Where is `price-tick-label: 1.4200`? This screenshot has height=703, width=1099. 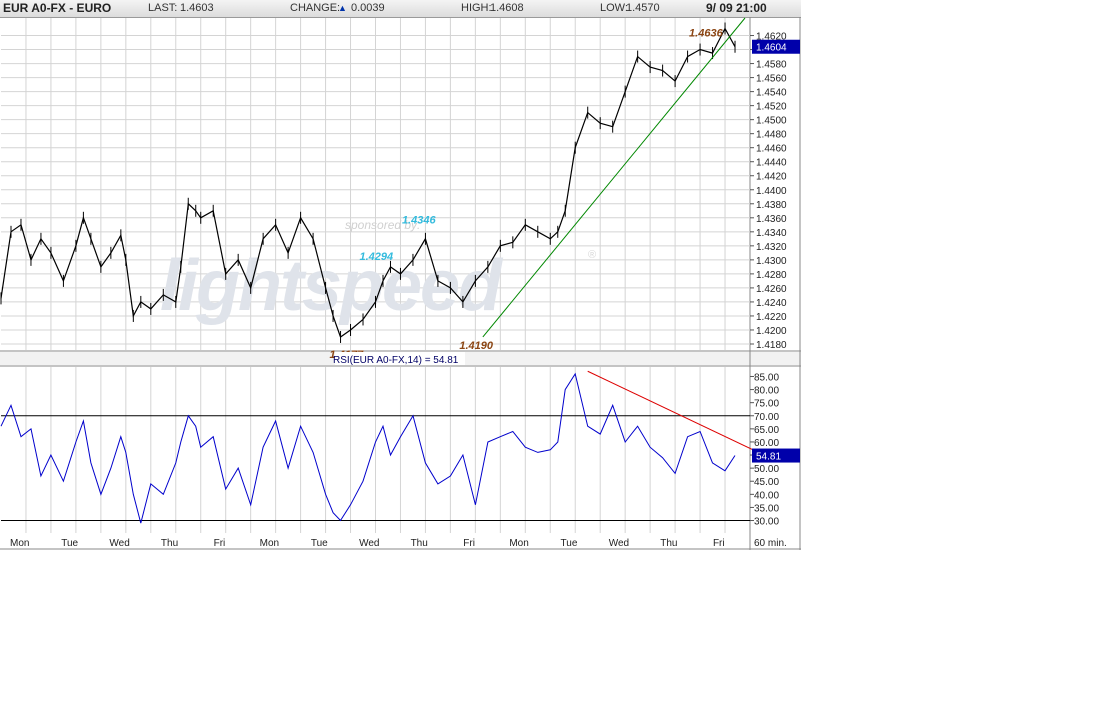
price-tick-label: 1.4200 is located at coordinates (771, 331).